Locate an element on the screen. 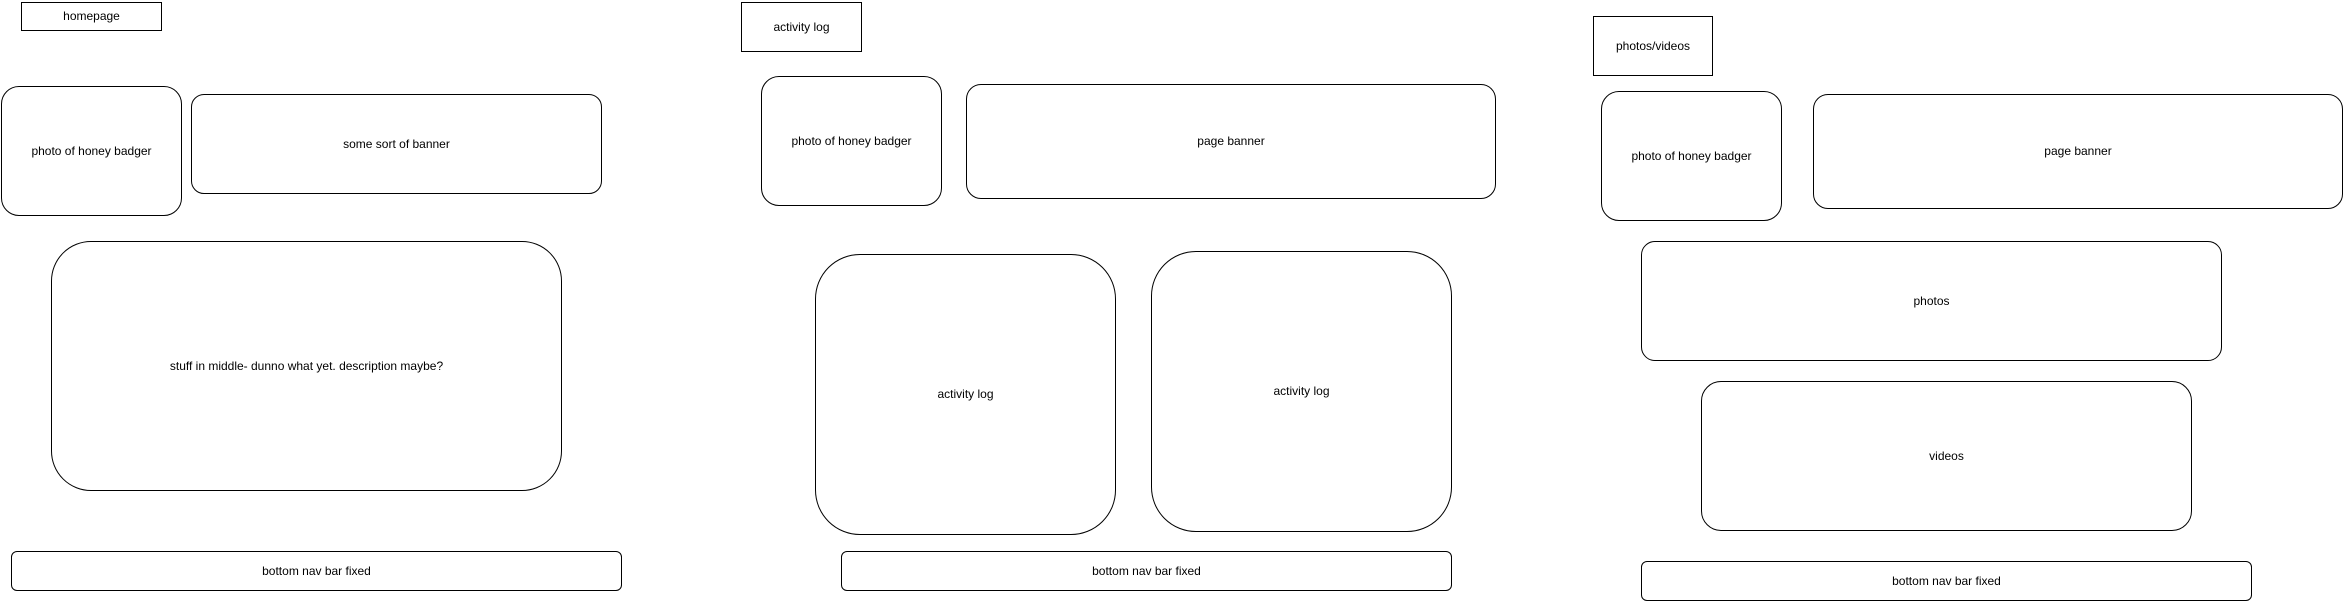 The width and height of the screenshot is (2344, 606). homepage-banner-label: some sort of banner is located at coordinates (396, 143).